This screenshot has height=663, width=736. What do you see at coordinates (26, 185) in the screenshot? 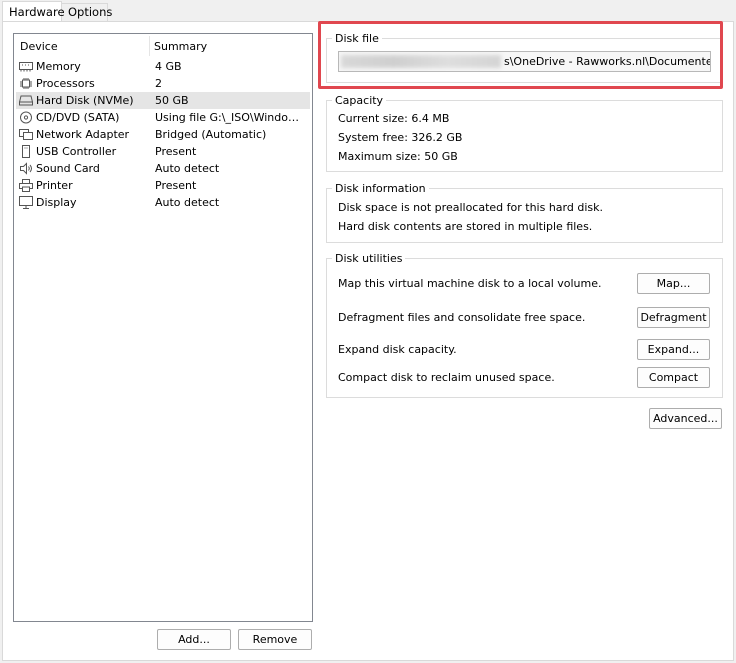
I see `printer-icon` at bounding box center [26, 185].